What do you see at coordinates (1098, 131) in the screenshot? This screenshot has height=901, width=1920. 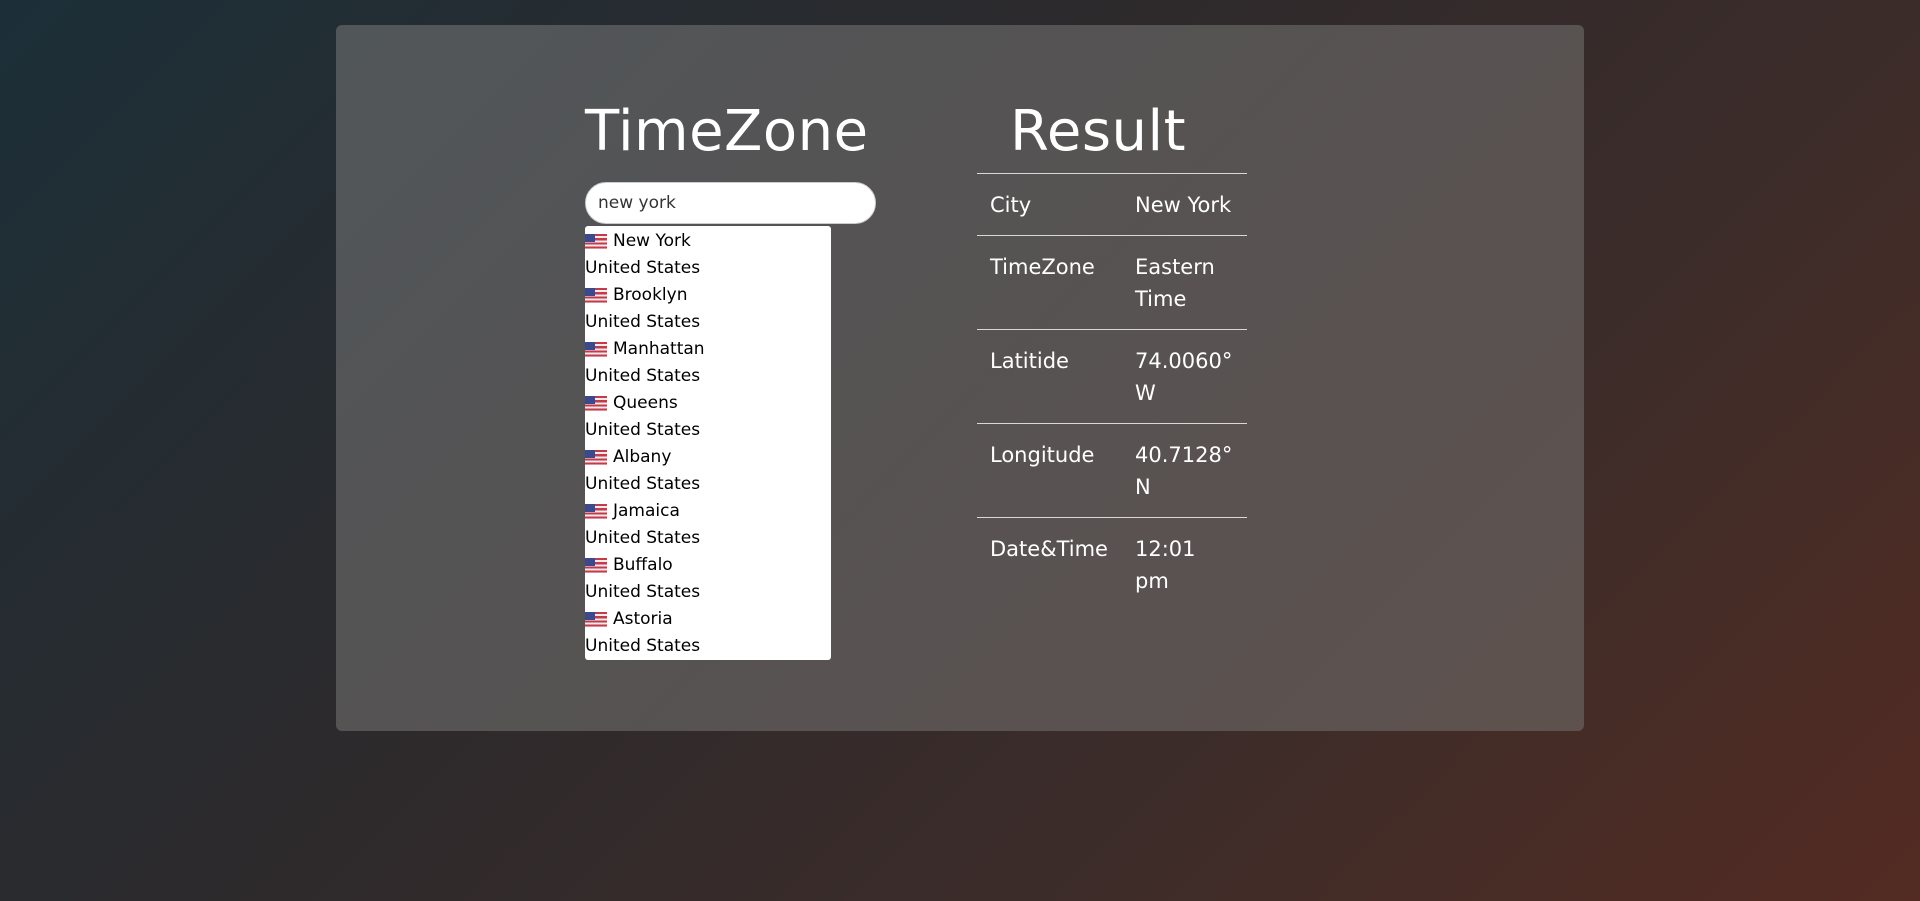 I see `result-title: Result` at bounding box center [1098, 131].